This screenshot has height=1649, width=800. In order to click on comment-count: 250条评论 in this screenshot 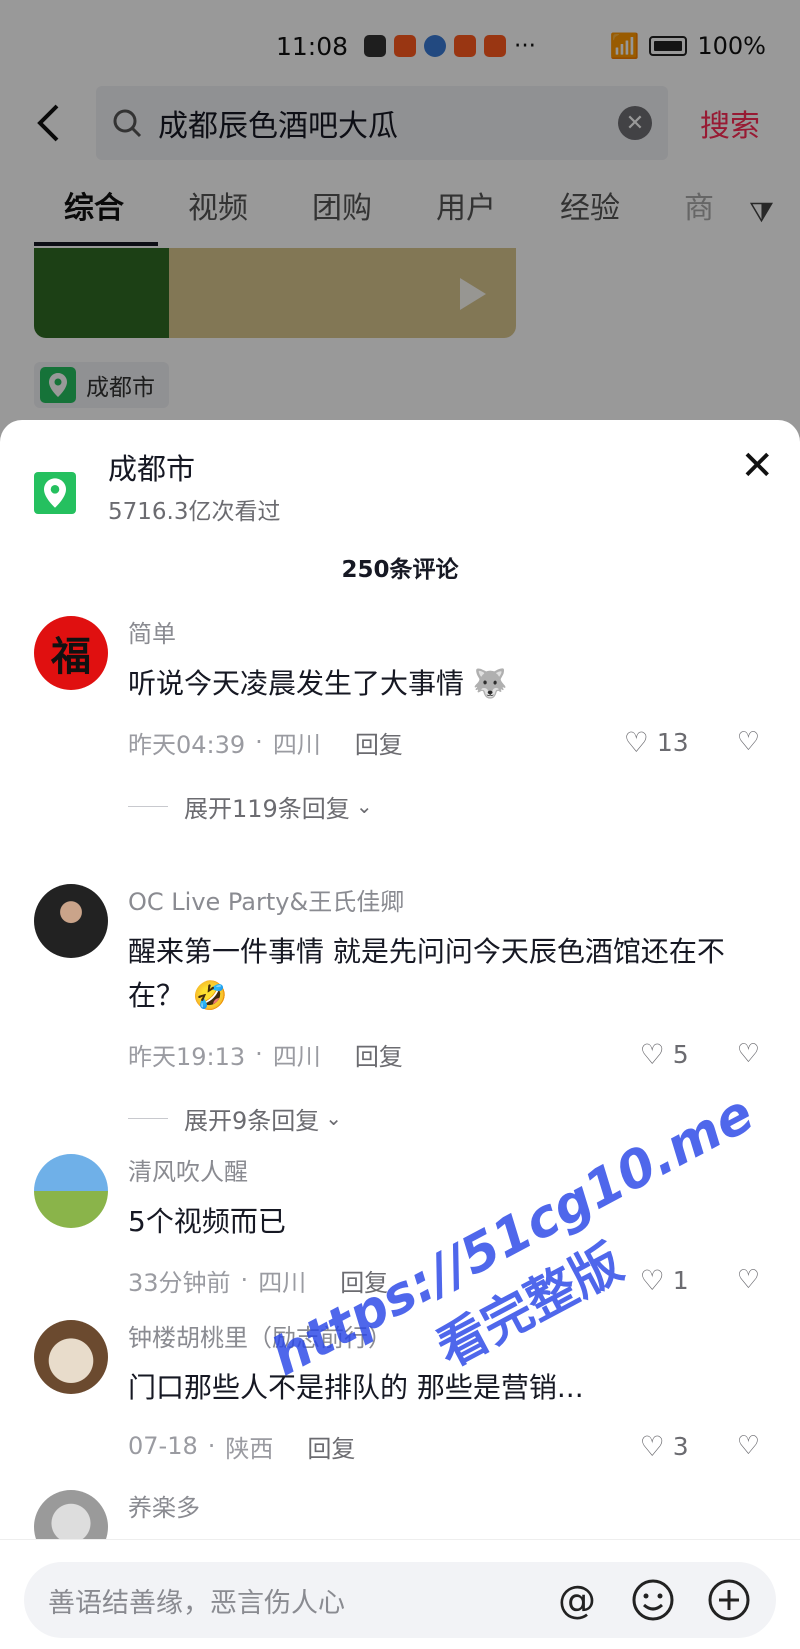, I will do `click(400, 570)`.